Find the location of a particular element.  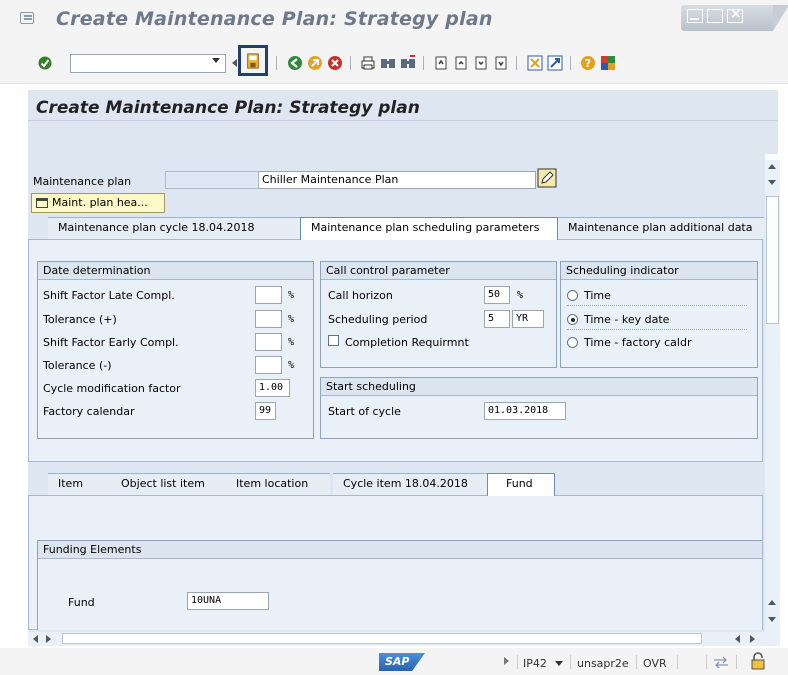

system-menu-icon is located at coordinates (27, 18).